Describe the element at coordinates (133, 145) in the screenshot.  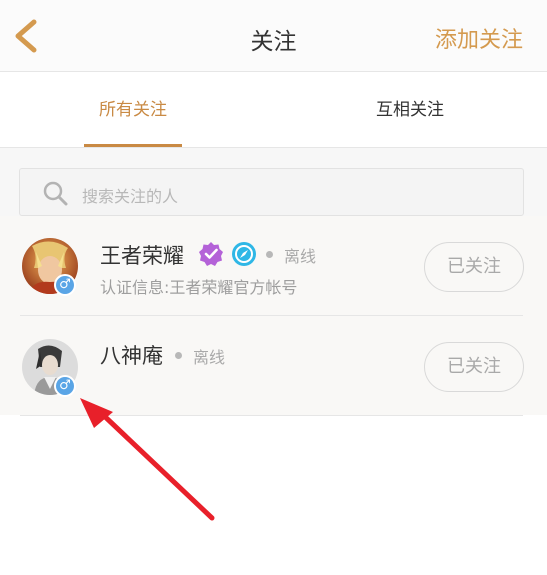
I see `active-tab-indicator` at that location.